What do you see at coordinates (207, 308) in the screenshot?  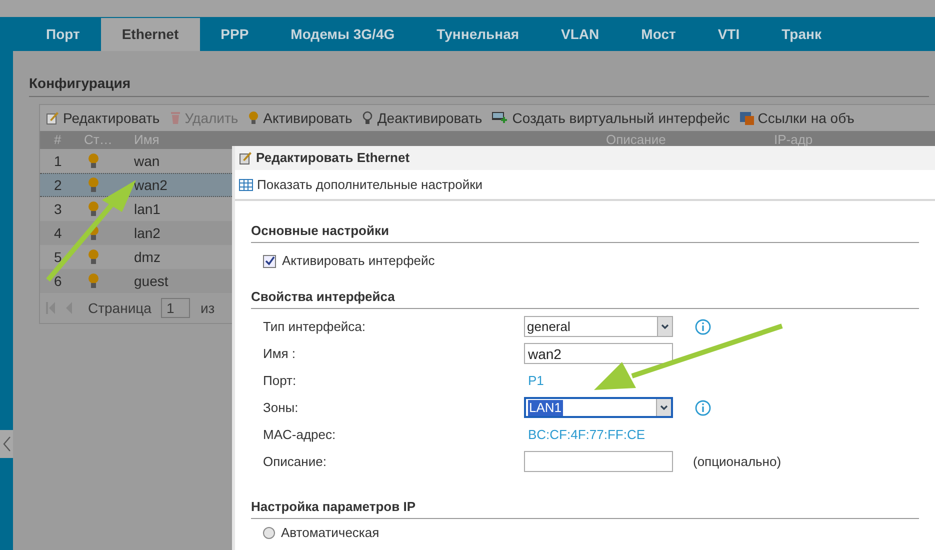 I see `pager-label: из` at bounding box center [207, 308].